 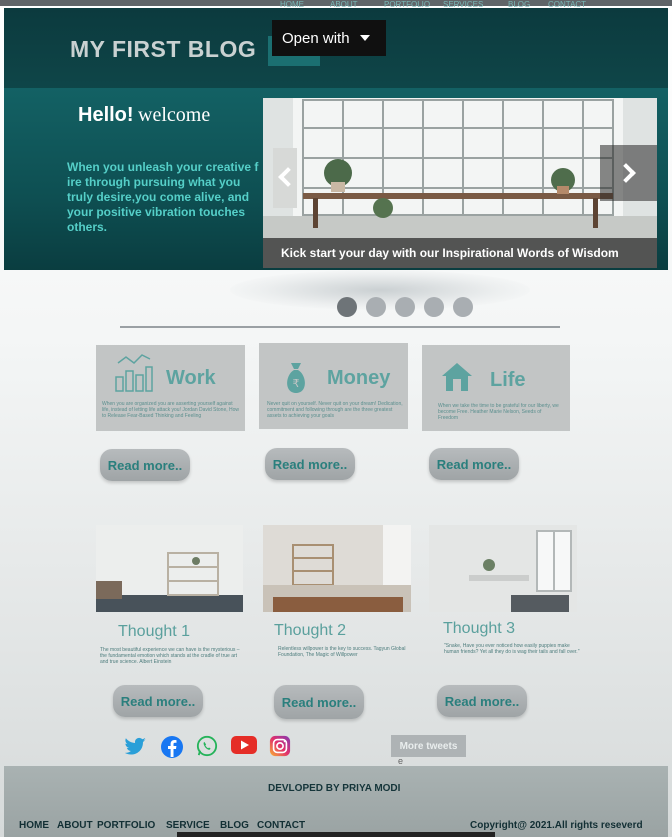 What do you see at coordinates (75, 825) in the screenshot?
I see `footer-nav-about: ABOUT` at bounding box center [75, 825].